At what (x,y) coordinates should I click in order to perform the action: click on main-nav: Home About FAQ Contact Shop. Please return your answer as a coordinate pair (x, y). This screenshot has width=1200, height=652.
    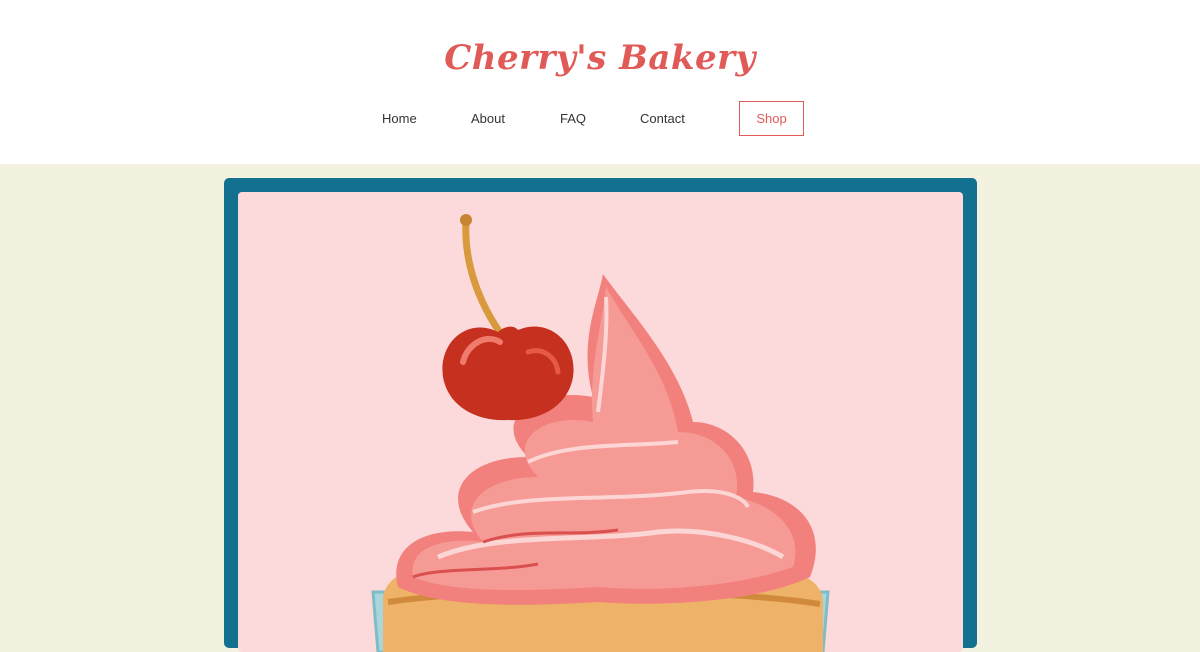
    Looking at the image, I should click on (600, 118).